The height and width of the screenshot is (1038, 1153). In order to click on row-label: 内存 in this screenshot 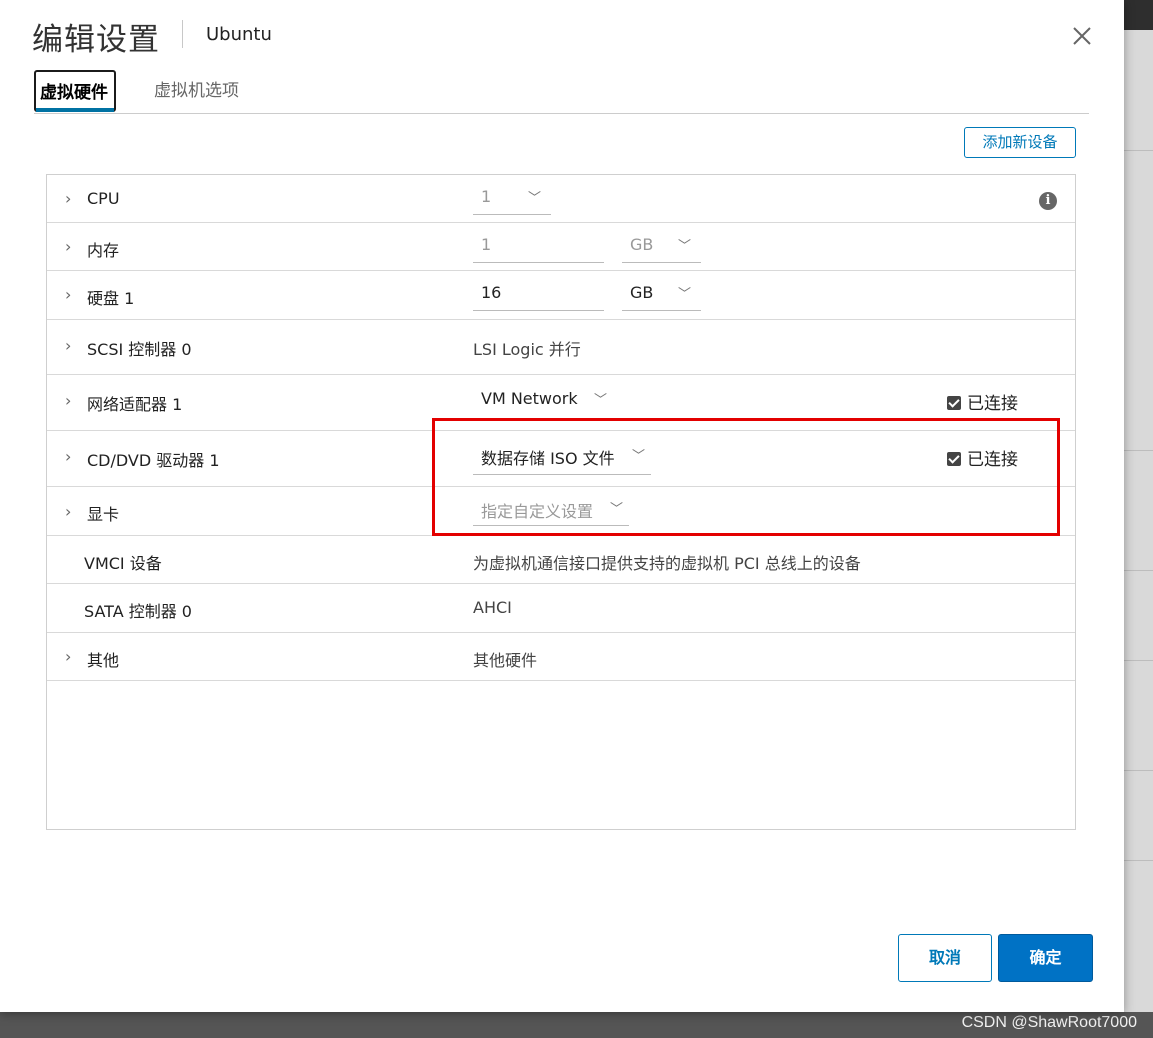, I will do `click(103, 250)`.